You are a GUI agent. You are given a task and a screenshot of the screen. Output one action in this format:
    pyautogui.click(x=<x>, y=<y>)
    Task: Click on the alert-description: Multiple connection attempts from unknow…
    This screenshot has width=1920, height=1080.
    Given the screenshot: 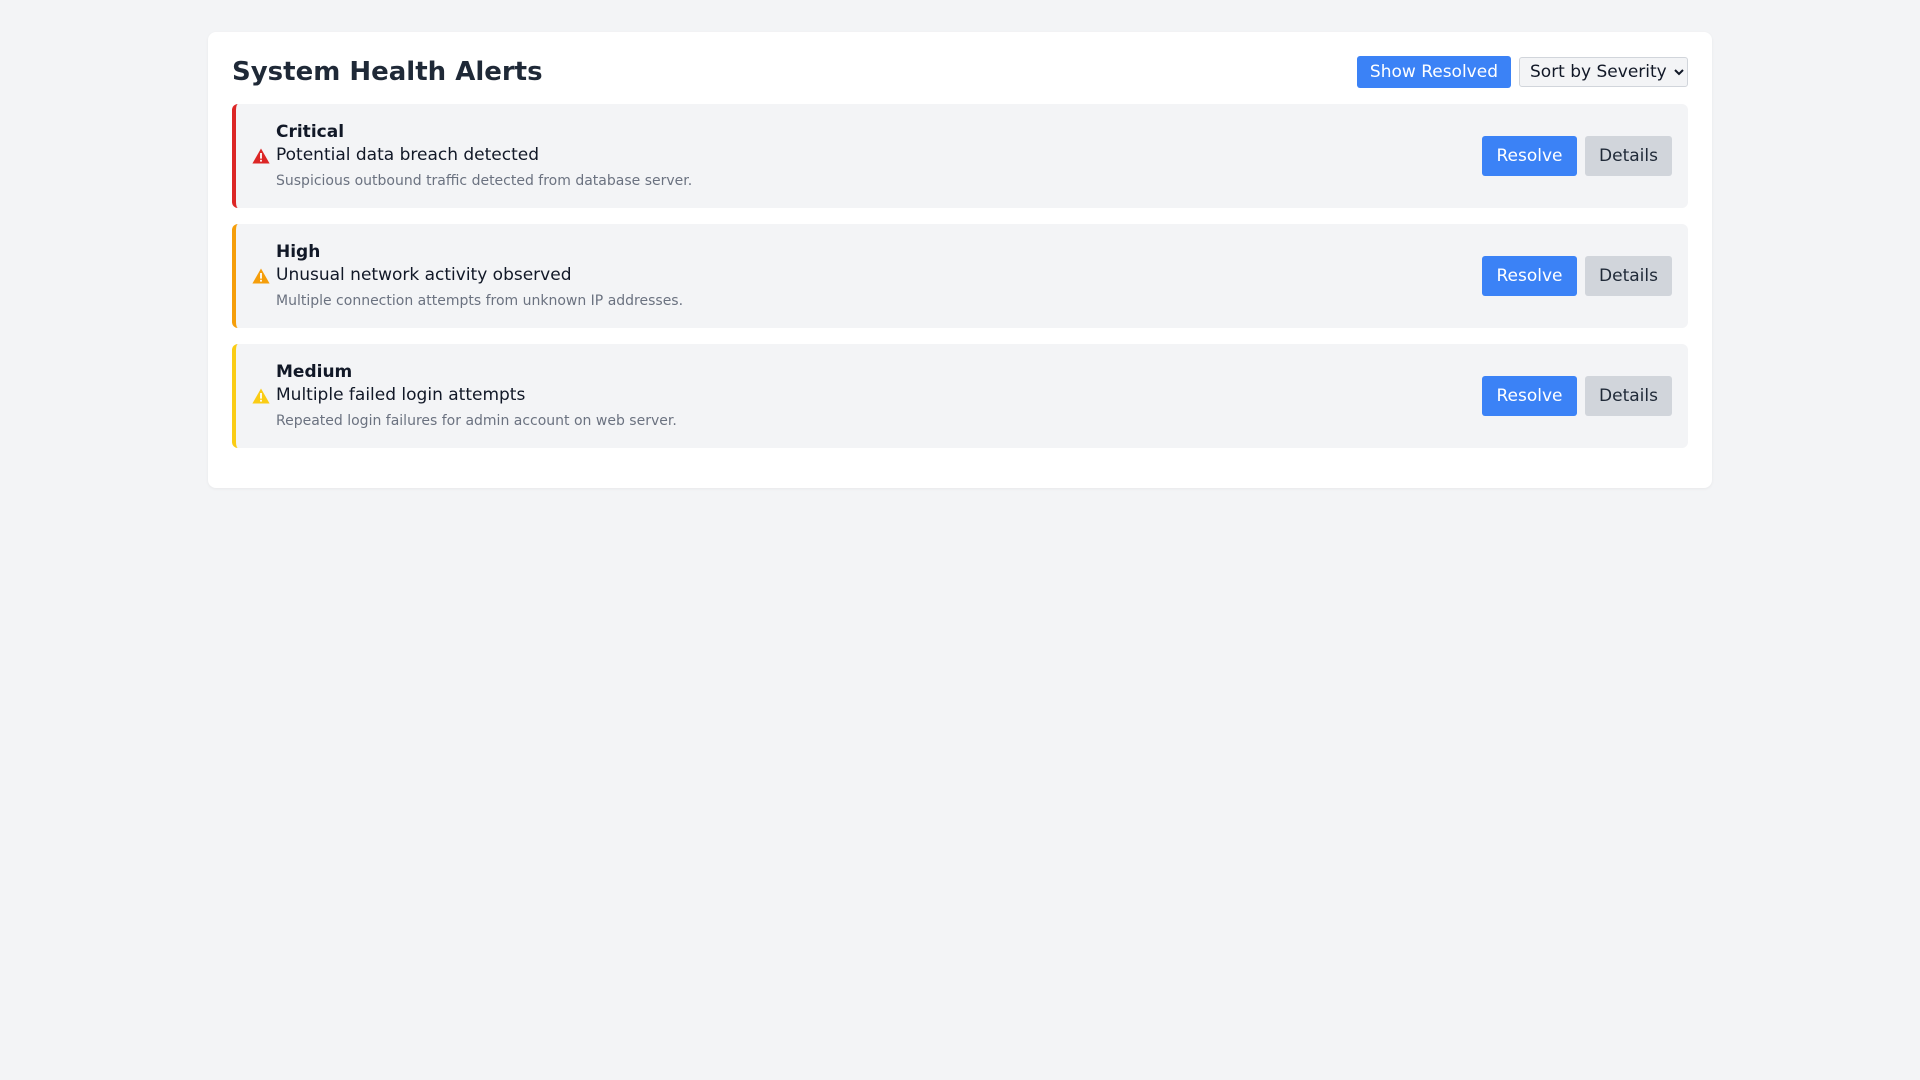 What is the action you would take?
    pyautogui.click(x=480, y=301)
    